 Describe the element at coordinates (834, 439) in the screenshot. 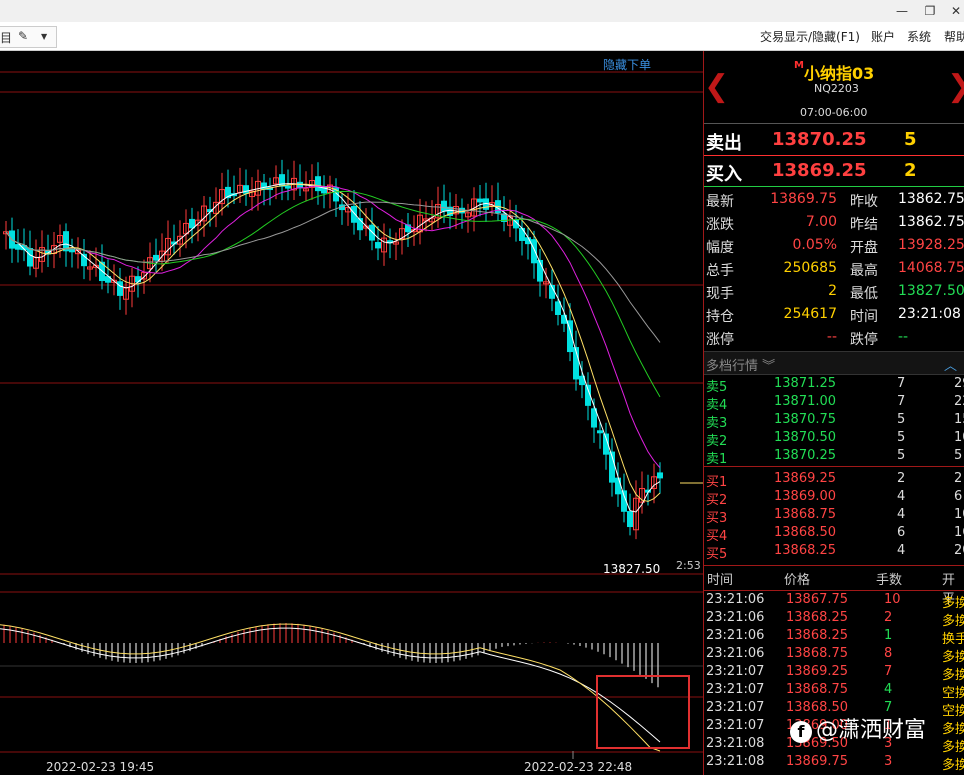

I see `depth-ask-row: 卖213870.50510` at that location.